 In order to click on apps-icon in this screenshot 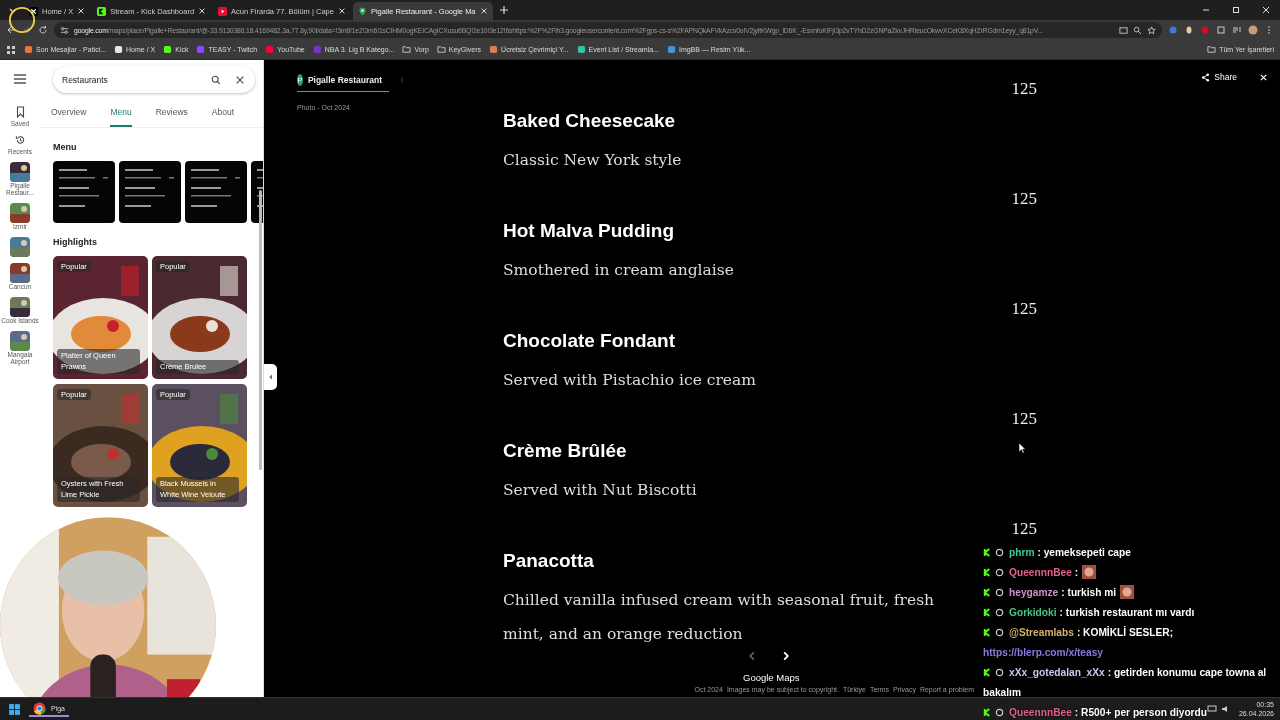, I will do `click(11, 49)`.